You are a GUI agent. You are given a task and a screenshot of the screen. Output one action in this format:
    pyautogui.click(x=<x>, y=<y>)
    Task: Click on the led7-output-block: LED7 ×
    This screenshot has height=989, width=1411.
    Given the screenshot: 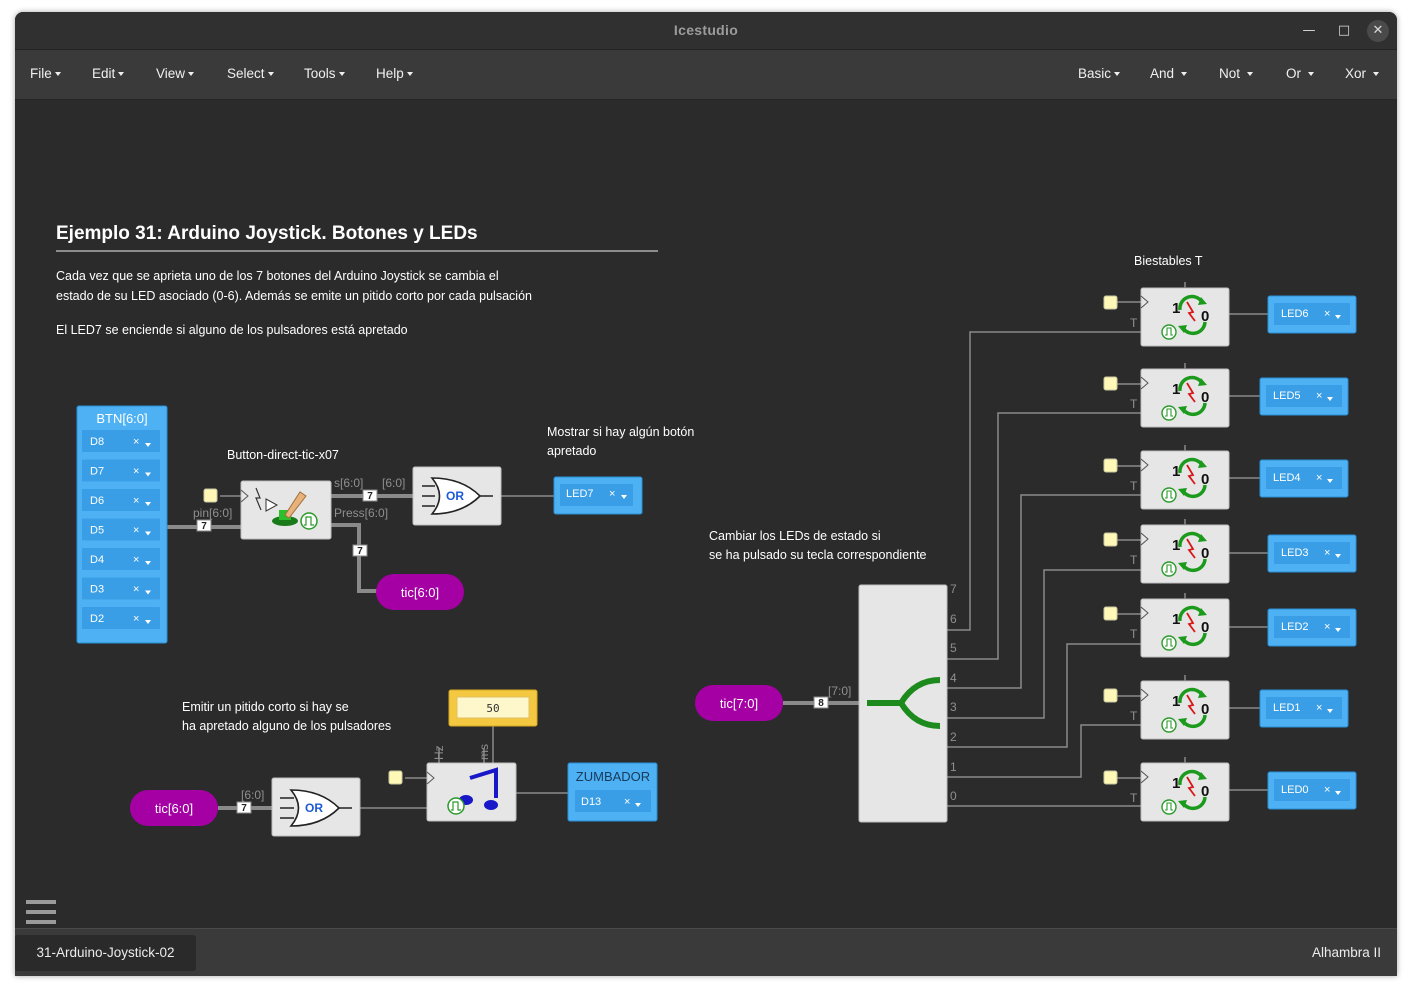 What is the action you would take?
    pyautogui.click(x=598, y=495)
    